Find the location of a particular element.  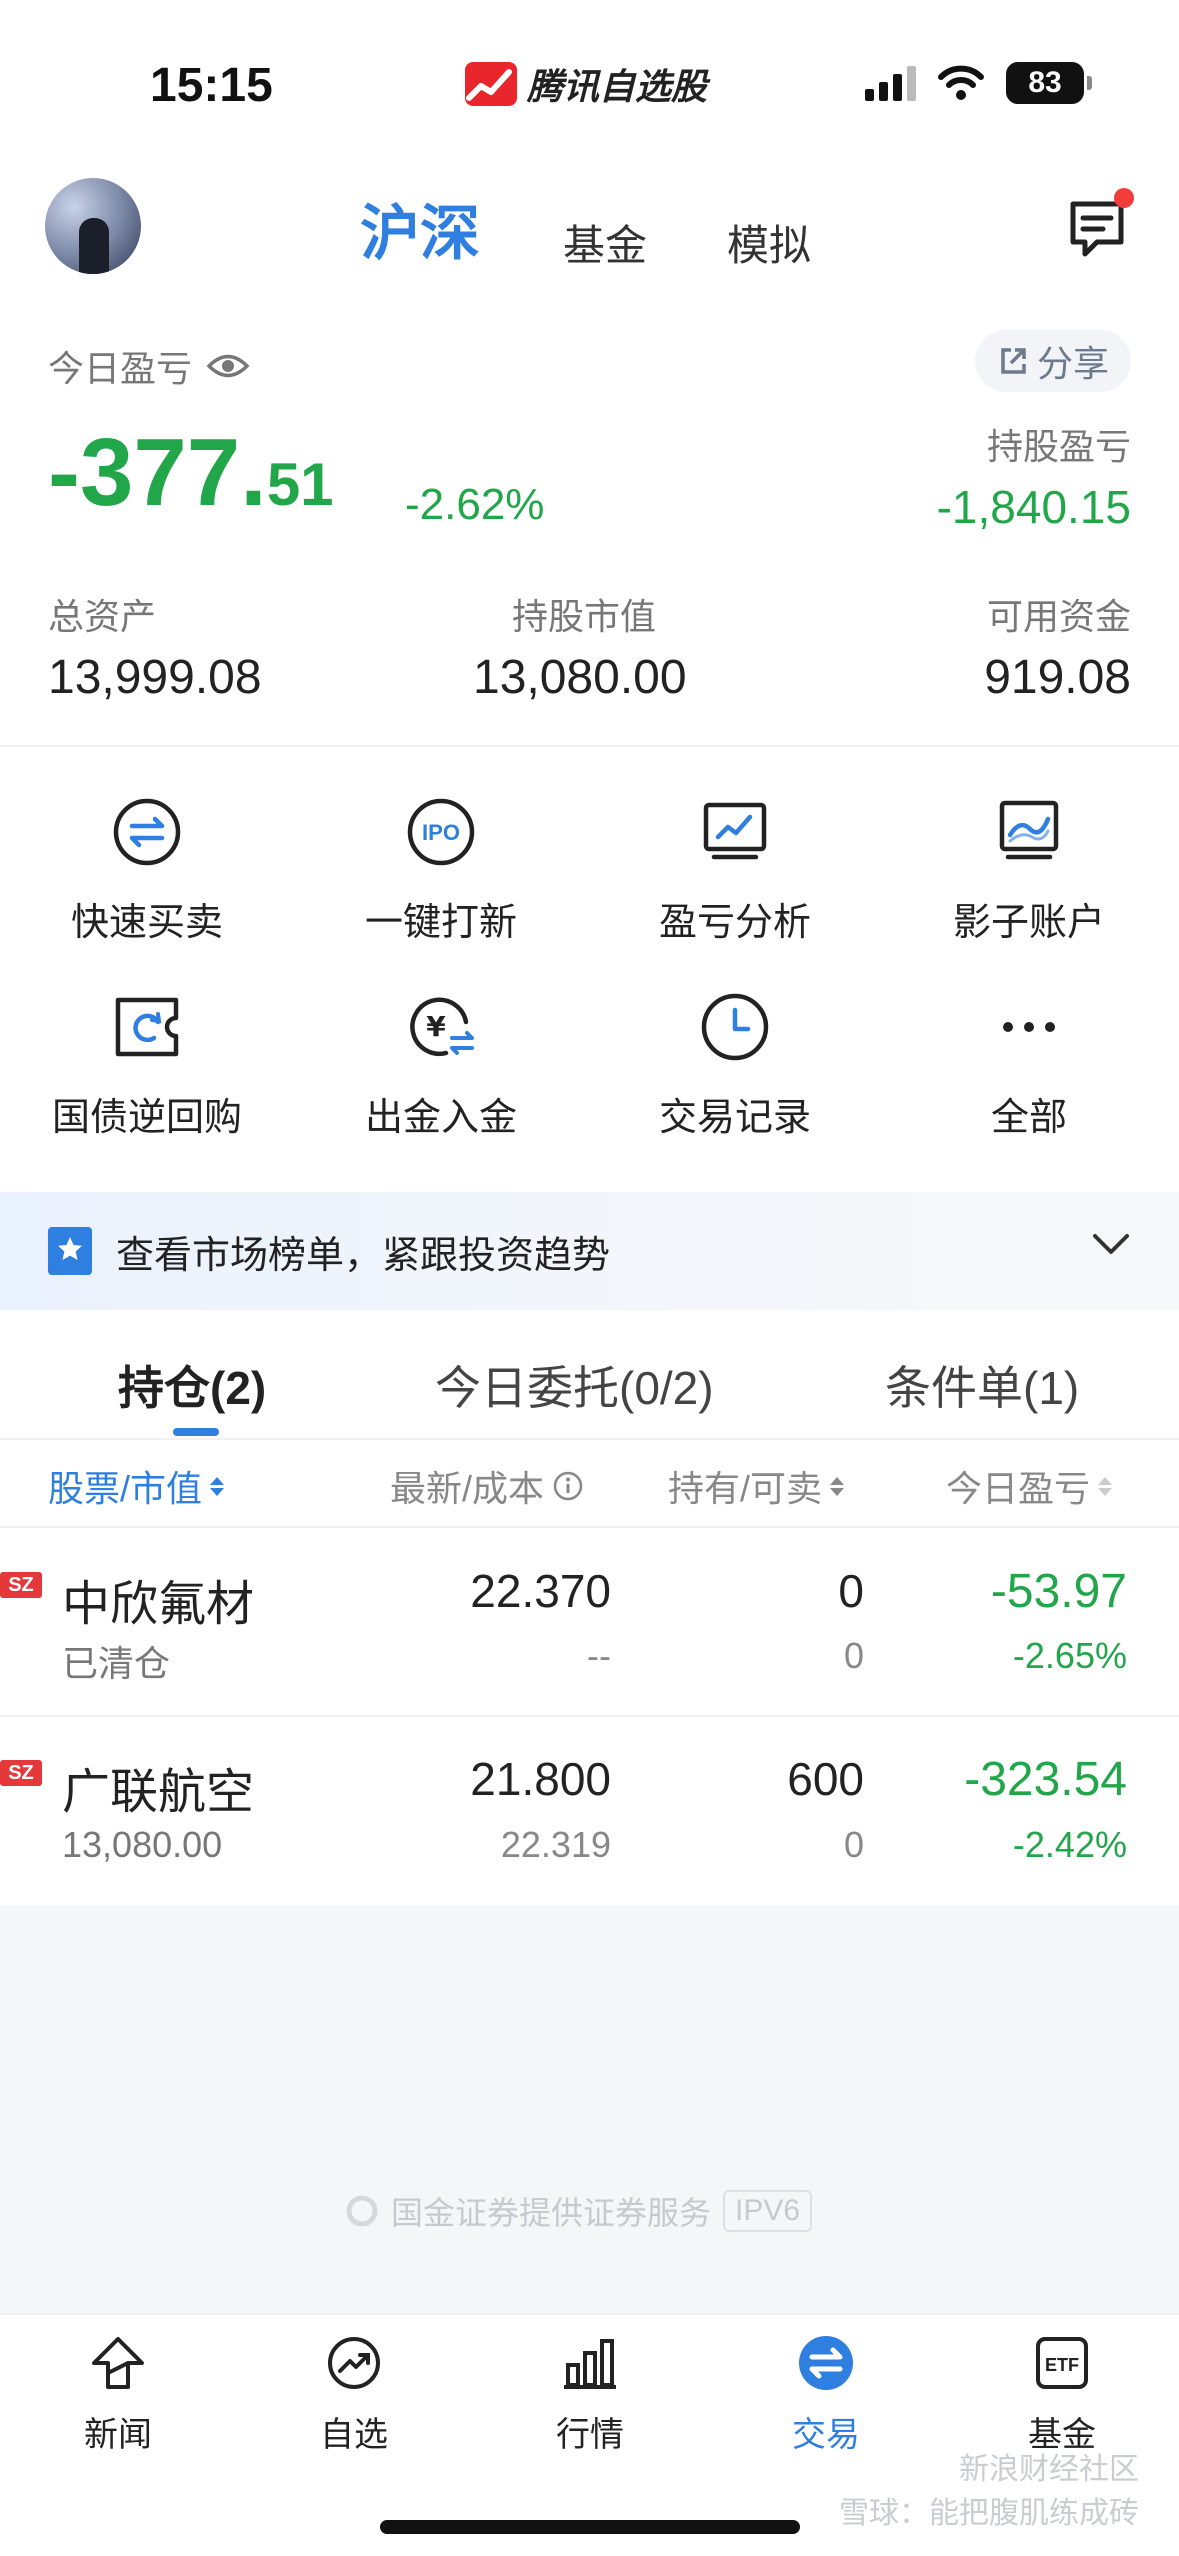

quick-action-label: 盈亏分析 is located at coordinates (734, 923).